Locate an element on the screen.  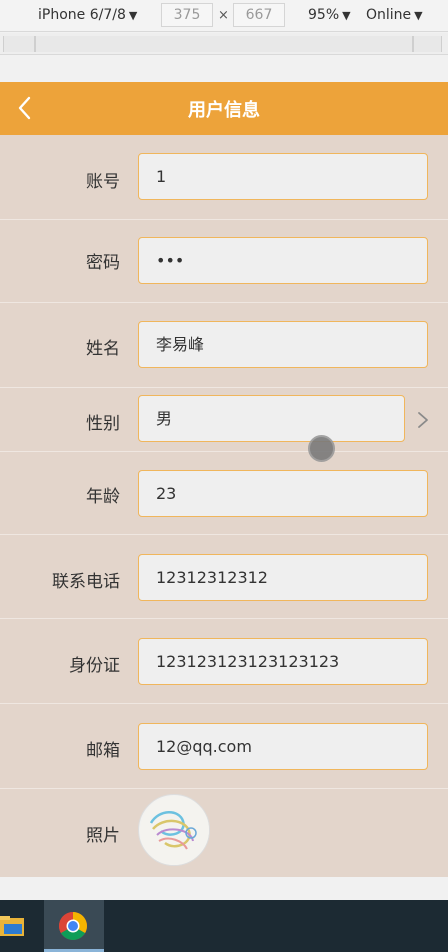
form-row-age: 年龄 23 is located at coordinates (224, 493).